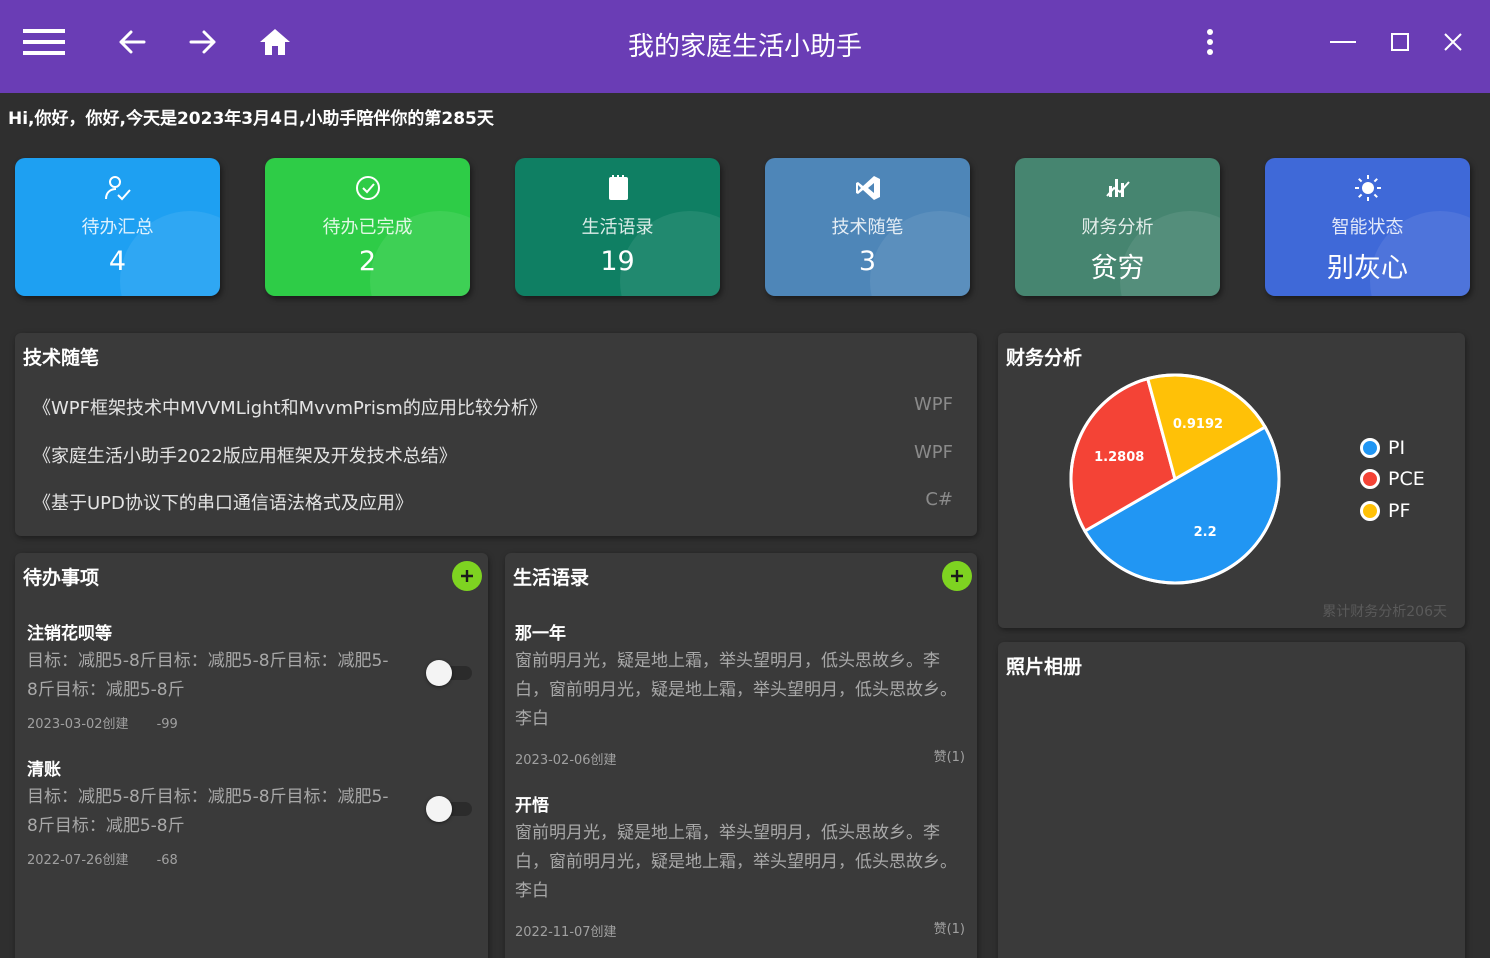 The image size is (1490, 958). Describe the element at coordinates (1044, 667) in the screenshot. I see `panel-title: 照片相册` at that location.